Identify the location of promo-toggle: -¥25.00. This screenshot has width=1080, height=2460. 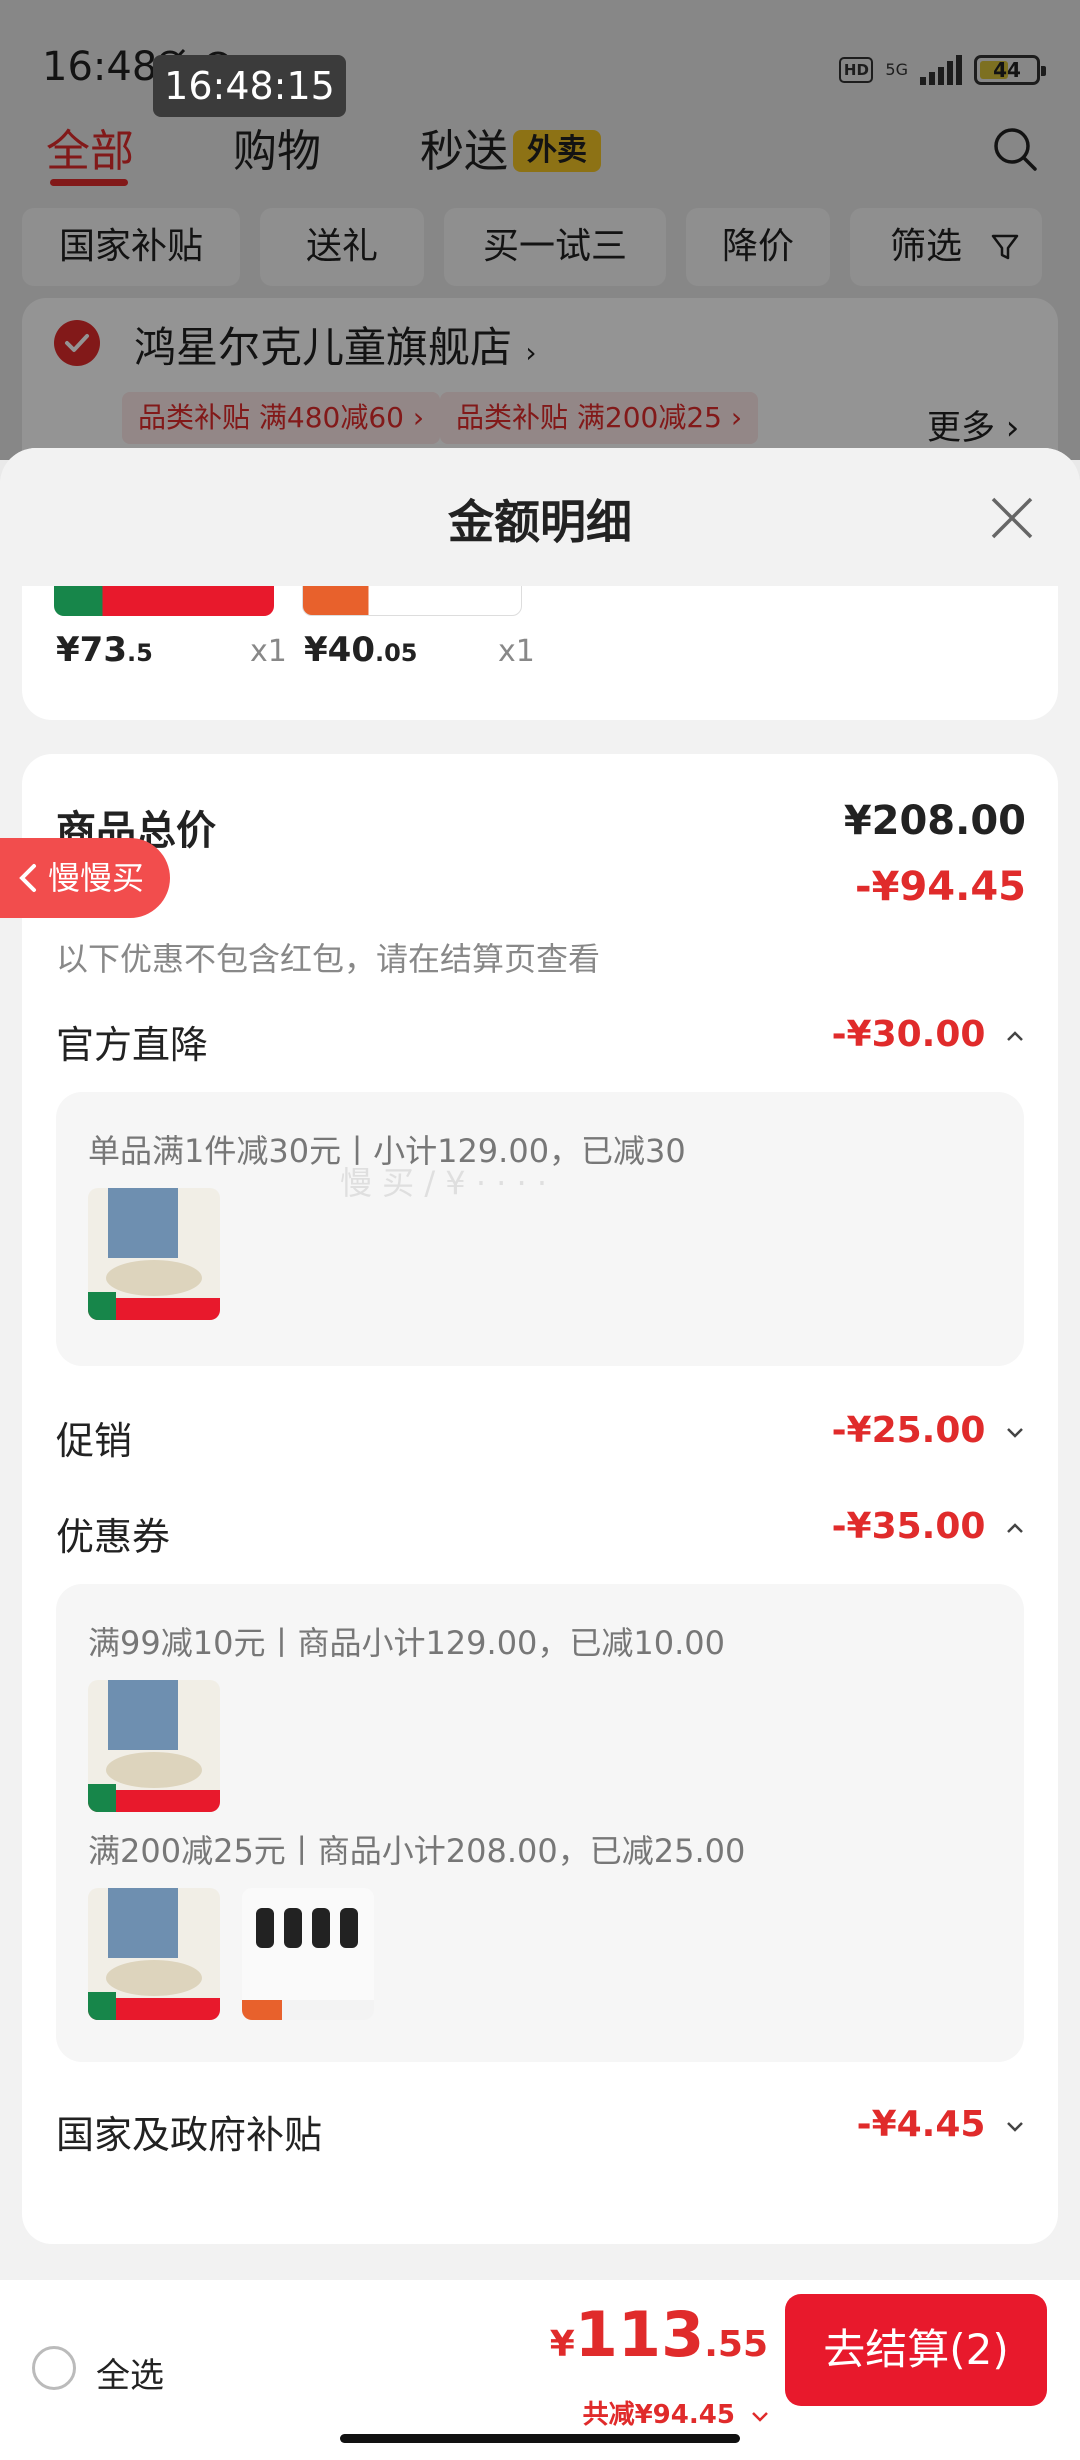
(929, 1430).